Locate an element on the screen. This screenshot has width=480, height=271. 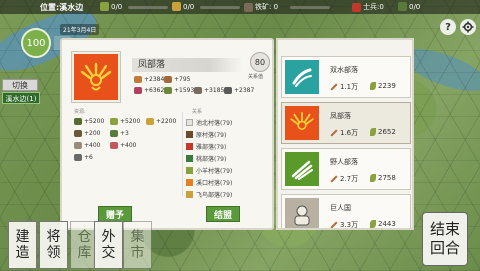
stat-bow: +1593 is located at coordinates (179, 90).